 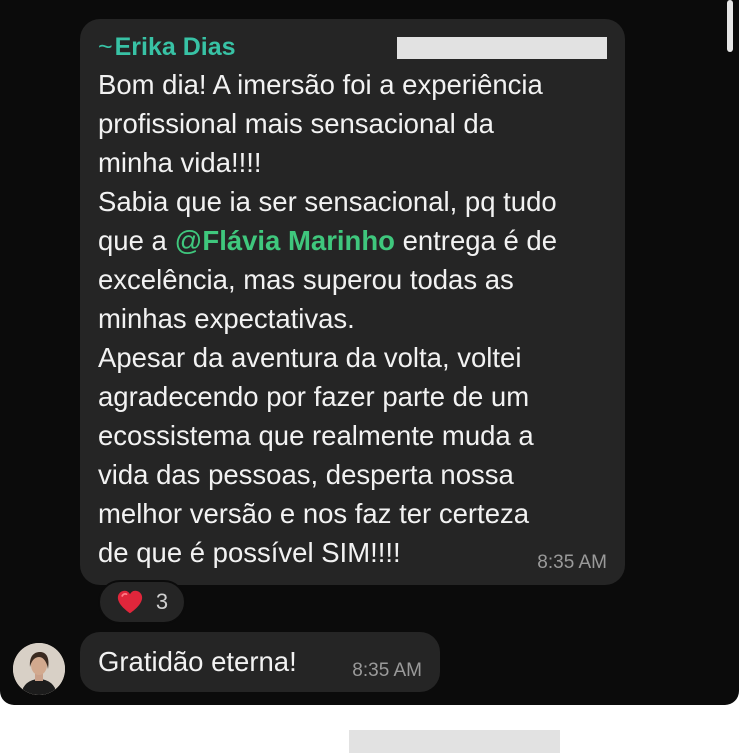 I want to click on reaction-pill: 3, so click(x=142, y=602).